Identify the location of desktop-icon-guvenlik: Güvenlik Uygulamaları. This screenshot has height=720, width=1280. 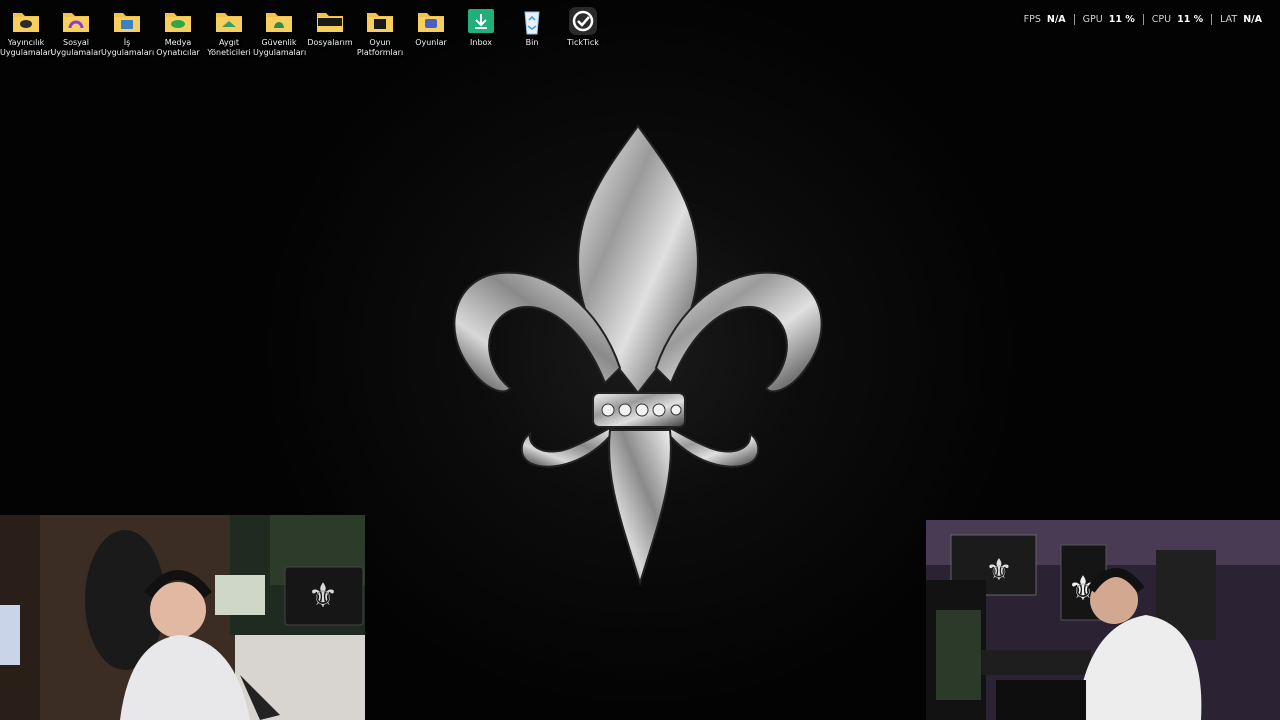
(279, 31).